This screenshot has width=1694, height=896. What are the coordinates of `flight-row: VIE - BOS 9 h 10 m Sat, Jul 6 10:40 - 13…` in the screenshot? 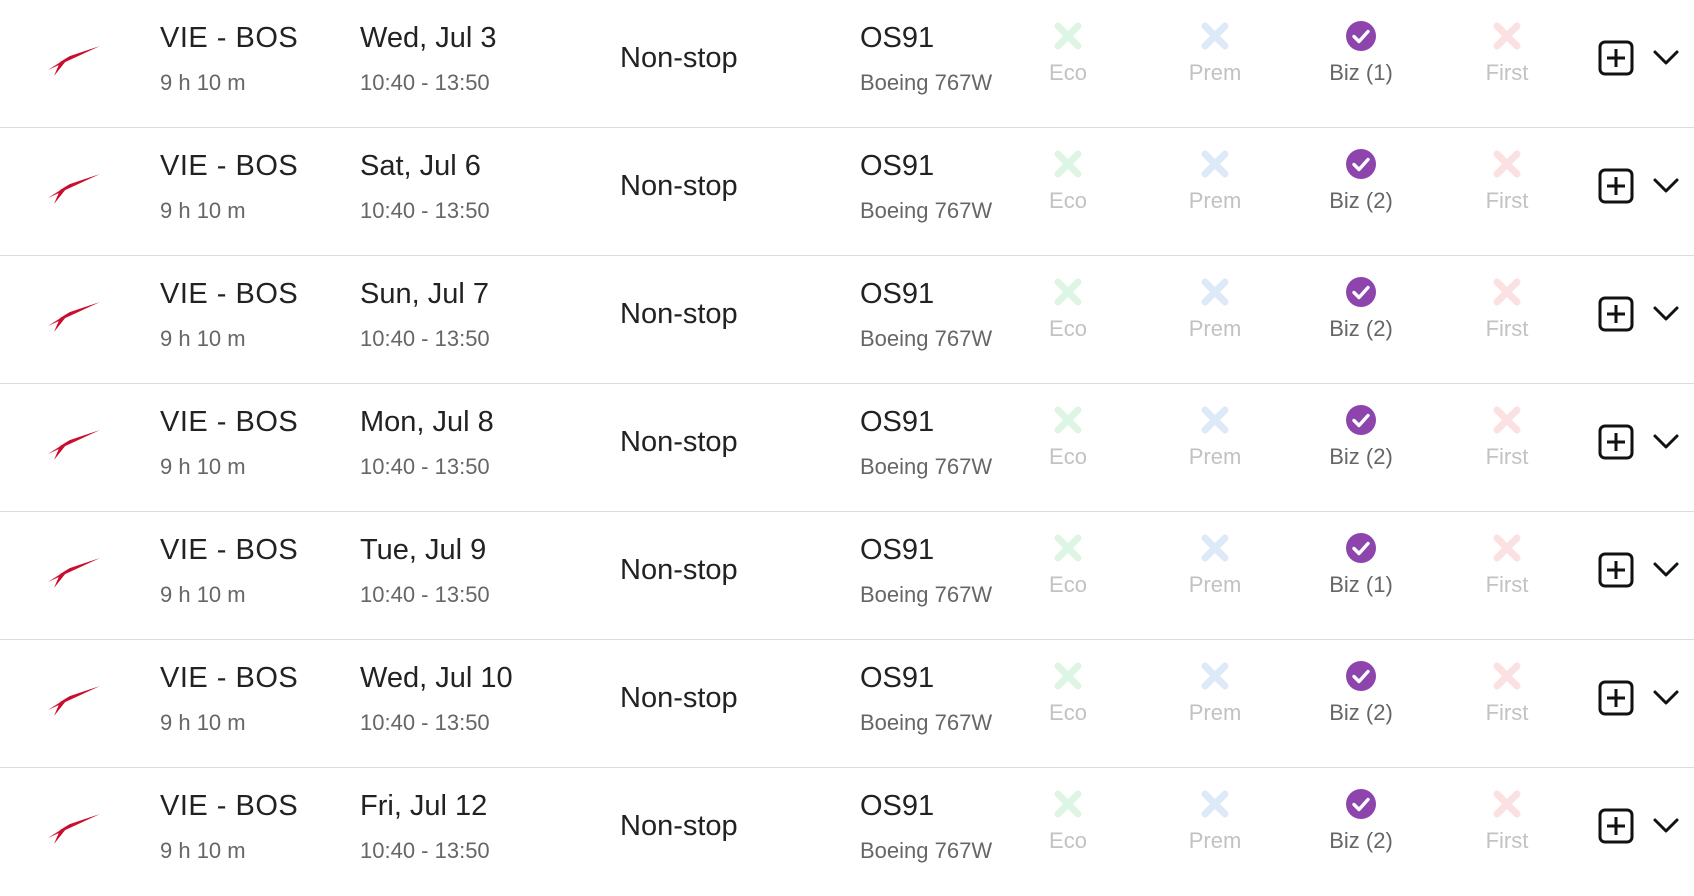 It's located at (847, 192).